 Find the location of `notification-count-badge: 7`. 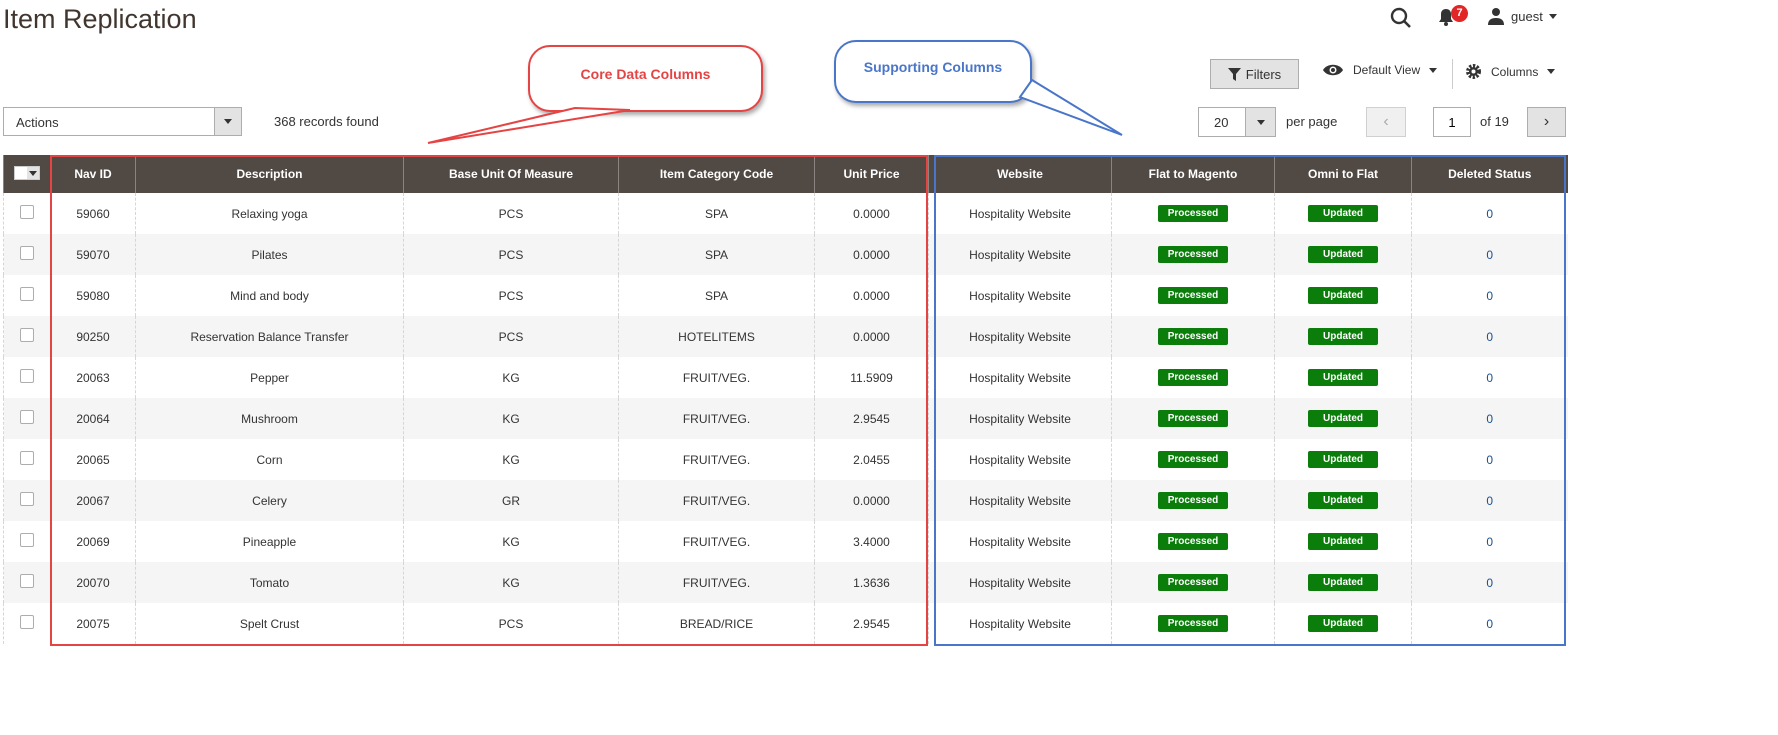

notification-count-badge: 7 is located at coordinates (1459, 13).